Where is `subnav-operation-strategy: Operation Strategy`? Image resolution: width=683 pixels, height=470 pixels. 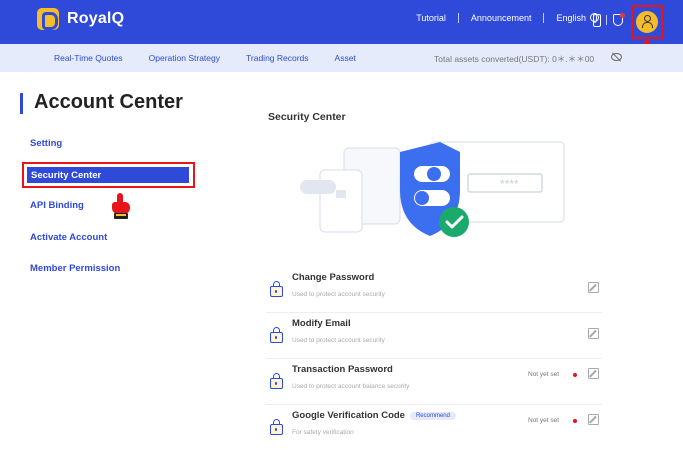
subnav-operation-strategy: Operation Strategy is located at coordinates (184, 58).